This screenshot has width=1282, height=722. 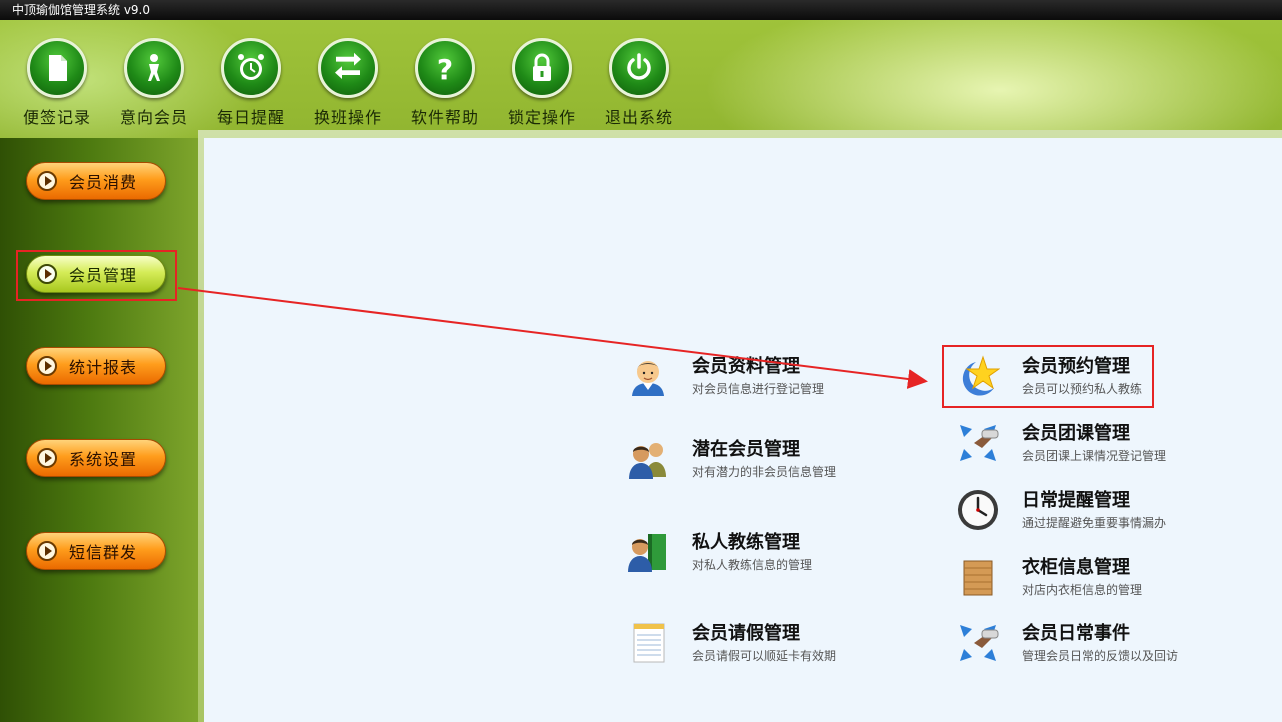 I want to click on toolbar-button-lock: 锁定操作, so click(x=542, y=83).